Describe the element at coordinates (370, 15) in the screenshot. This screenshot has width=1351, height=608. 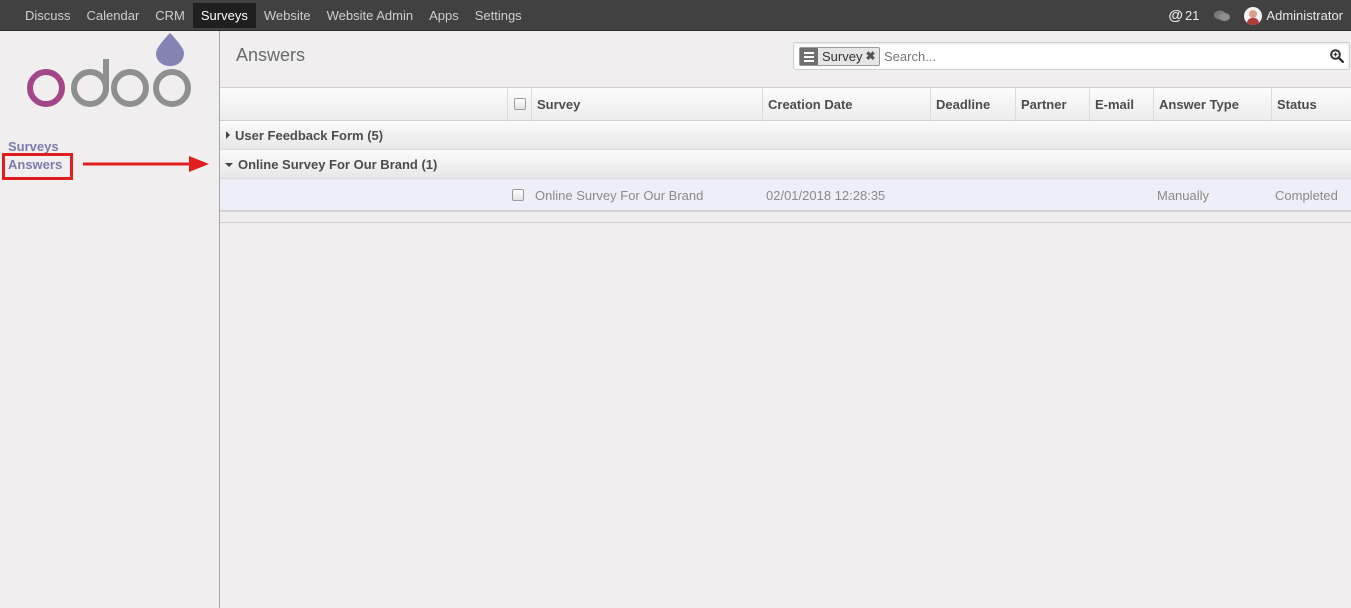
I see `menu-item-website-admin: Website Admin` at that location.